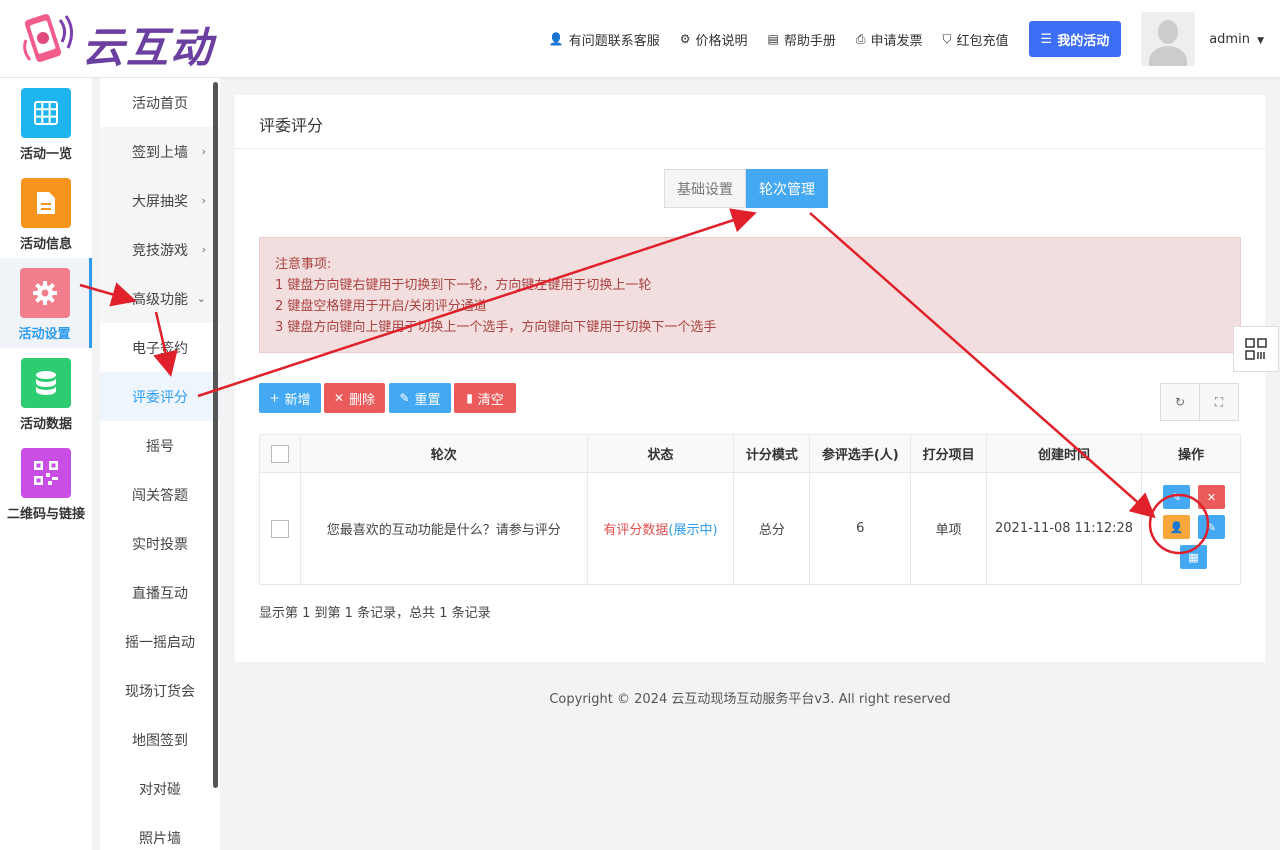 Image resolution: width=1280 pixels, height=850 pixels. What do you see at coordinates (809, 41) in the screenshot?
I see `nav-help-label: 帮助手册` at bounding box center [809, 41].